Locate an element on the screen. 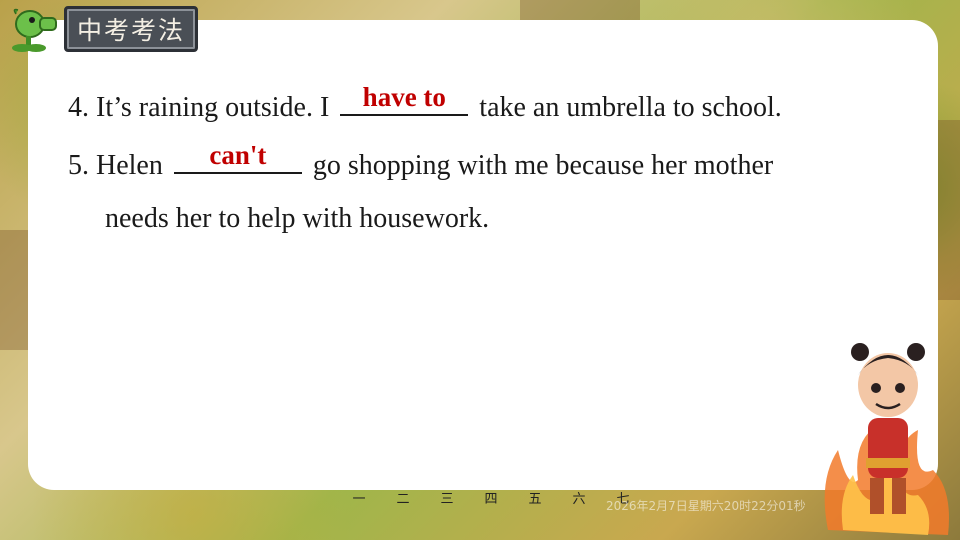  section-nav: 一 二 三 四 五 六 七 is located at coordinates (491, 497).